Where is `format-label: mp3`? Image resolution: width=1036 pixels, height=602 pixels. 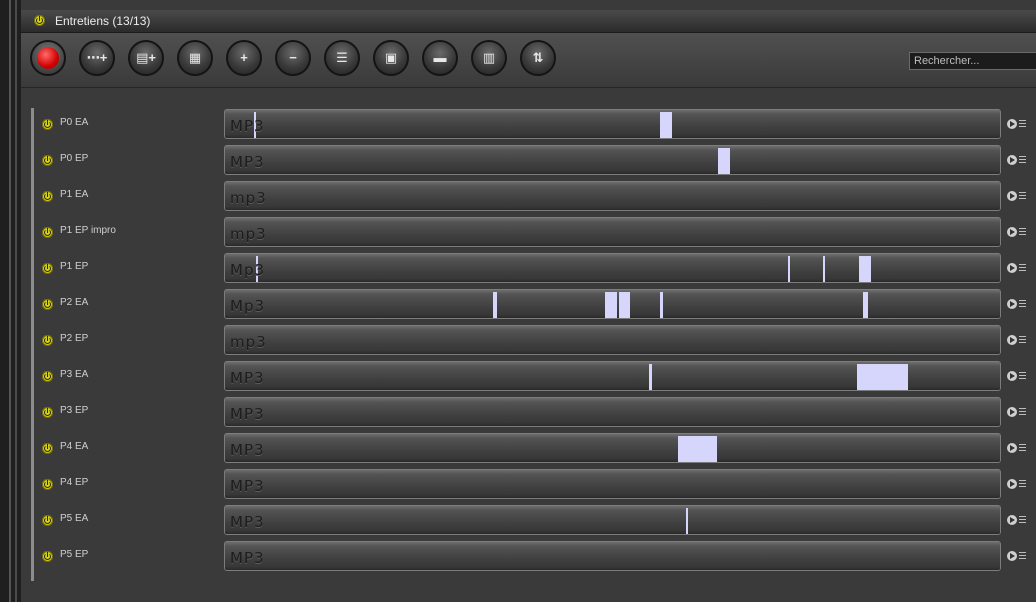 format-label: mp3 is located at coordinates (248, 342).